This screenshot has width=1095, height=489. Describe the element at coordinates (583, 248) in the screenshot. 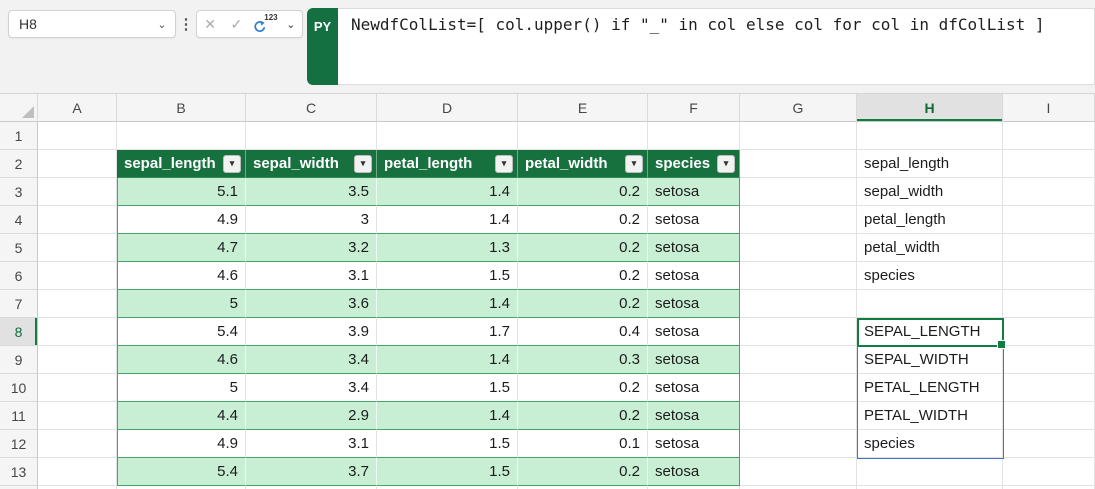

I see `cell-E5: 0.2` at that location.